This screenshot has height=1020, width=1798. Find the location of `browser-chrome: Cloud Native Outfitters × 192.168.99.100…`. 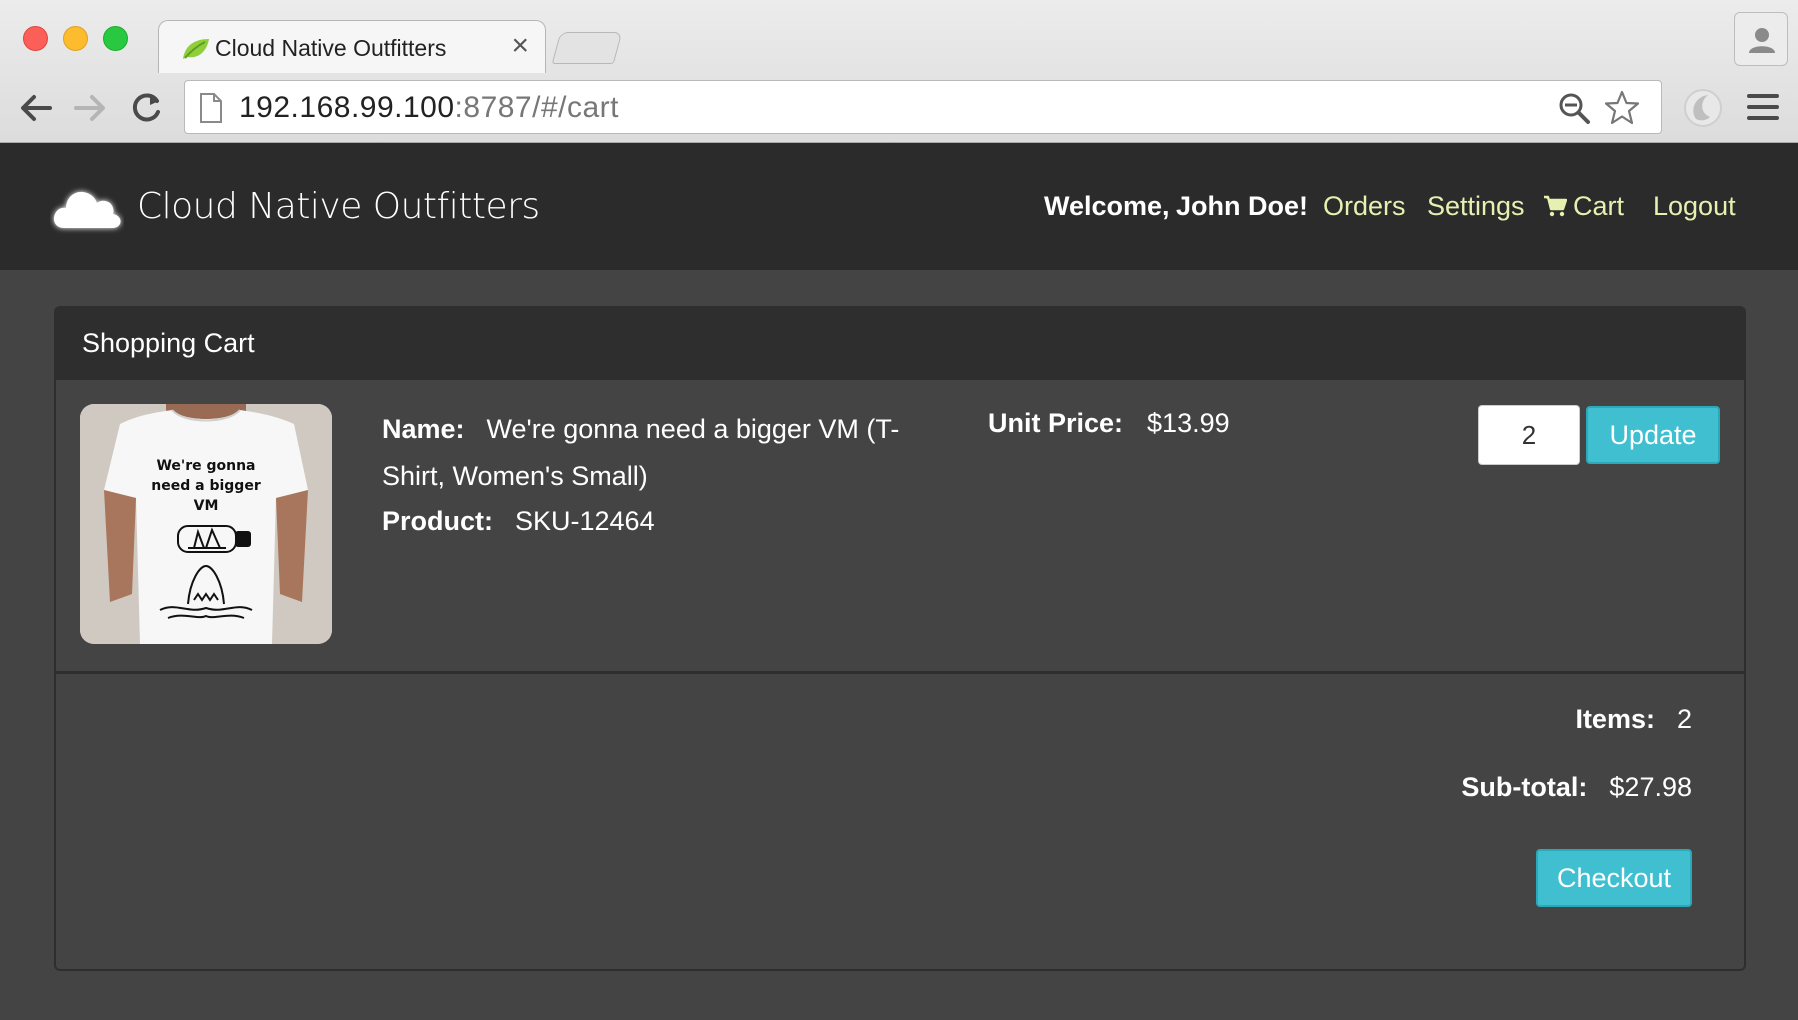

browser-chrome: Cloud Native Outfitters × 192.168.99.100… is located at coordinates (899, 71).